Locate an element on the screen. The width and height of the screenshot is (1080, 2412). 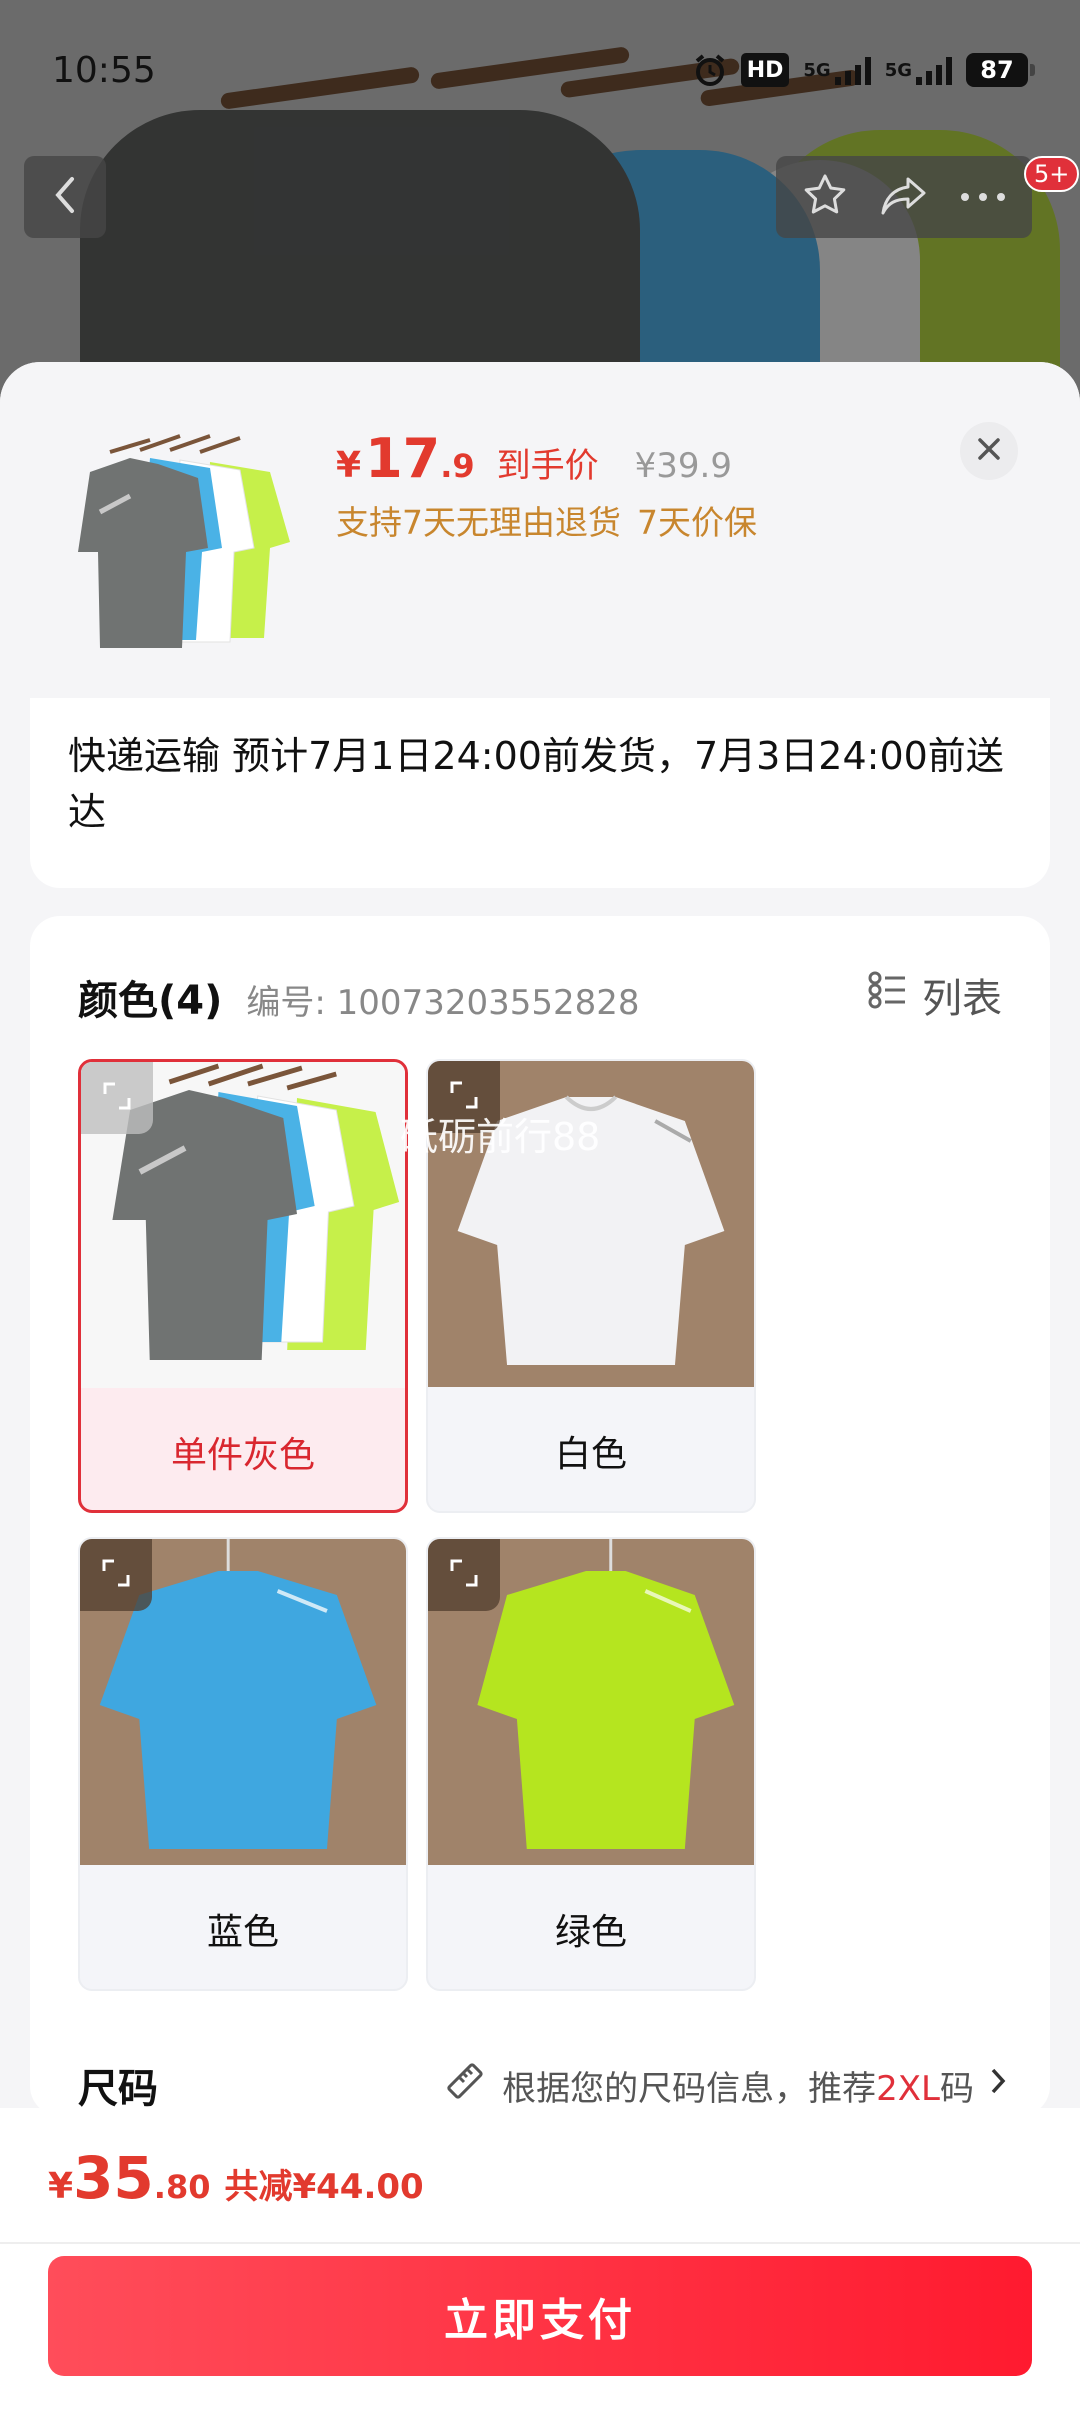
price-integer: 17 is located at coordinates (403, 458).